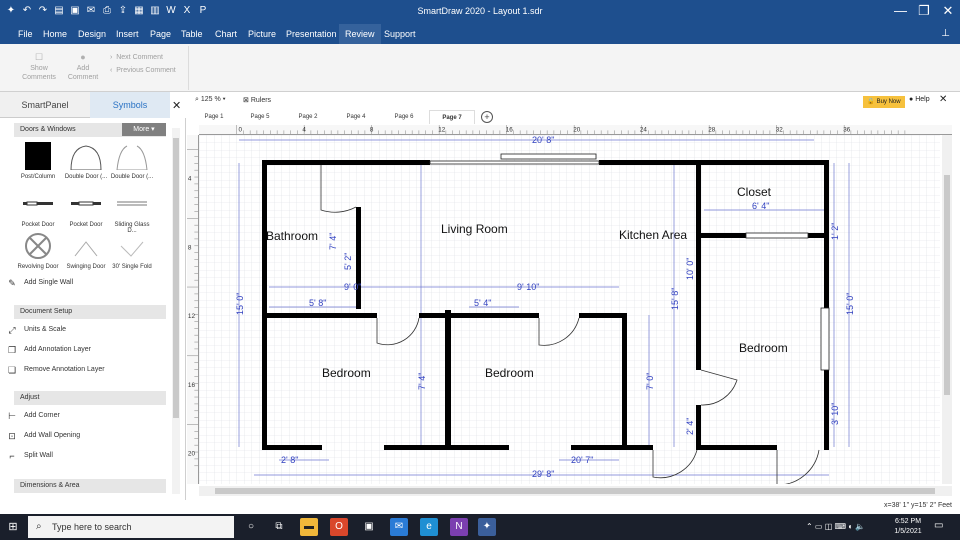 The width and height of the screenshot is (960, 540). Describe the element at coordinates (42, 415) in the screenshot. I see `add-corner-label: Add Corner` at that location.